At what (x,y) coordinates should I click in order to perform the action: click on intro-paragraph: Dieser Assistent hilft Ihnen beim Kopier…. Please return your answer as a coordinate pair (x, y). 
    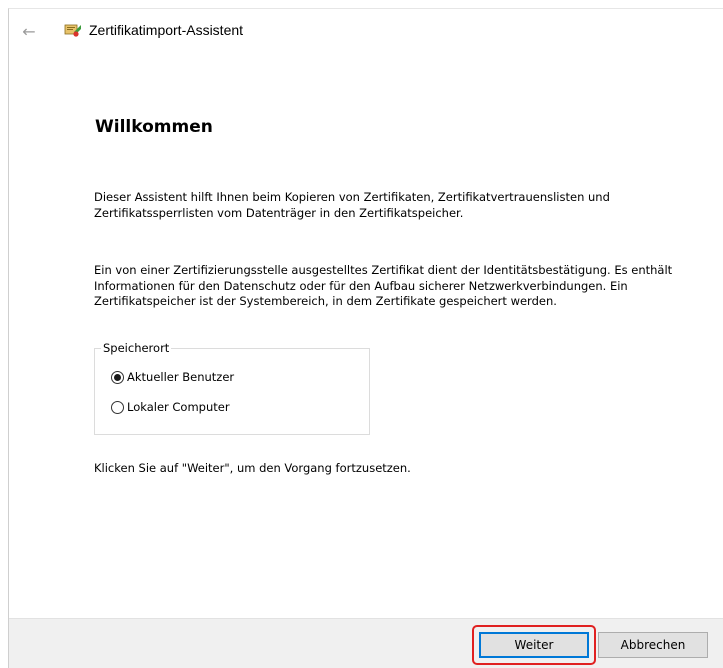
    Looking at the image, I should click on (352, 205).